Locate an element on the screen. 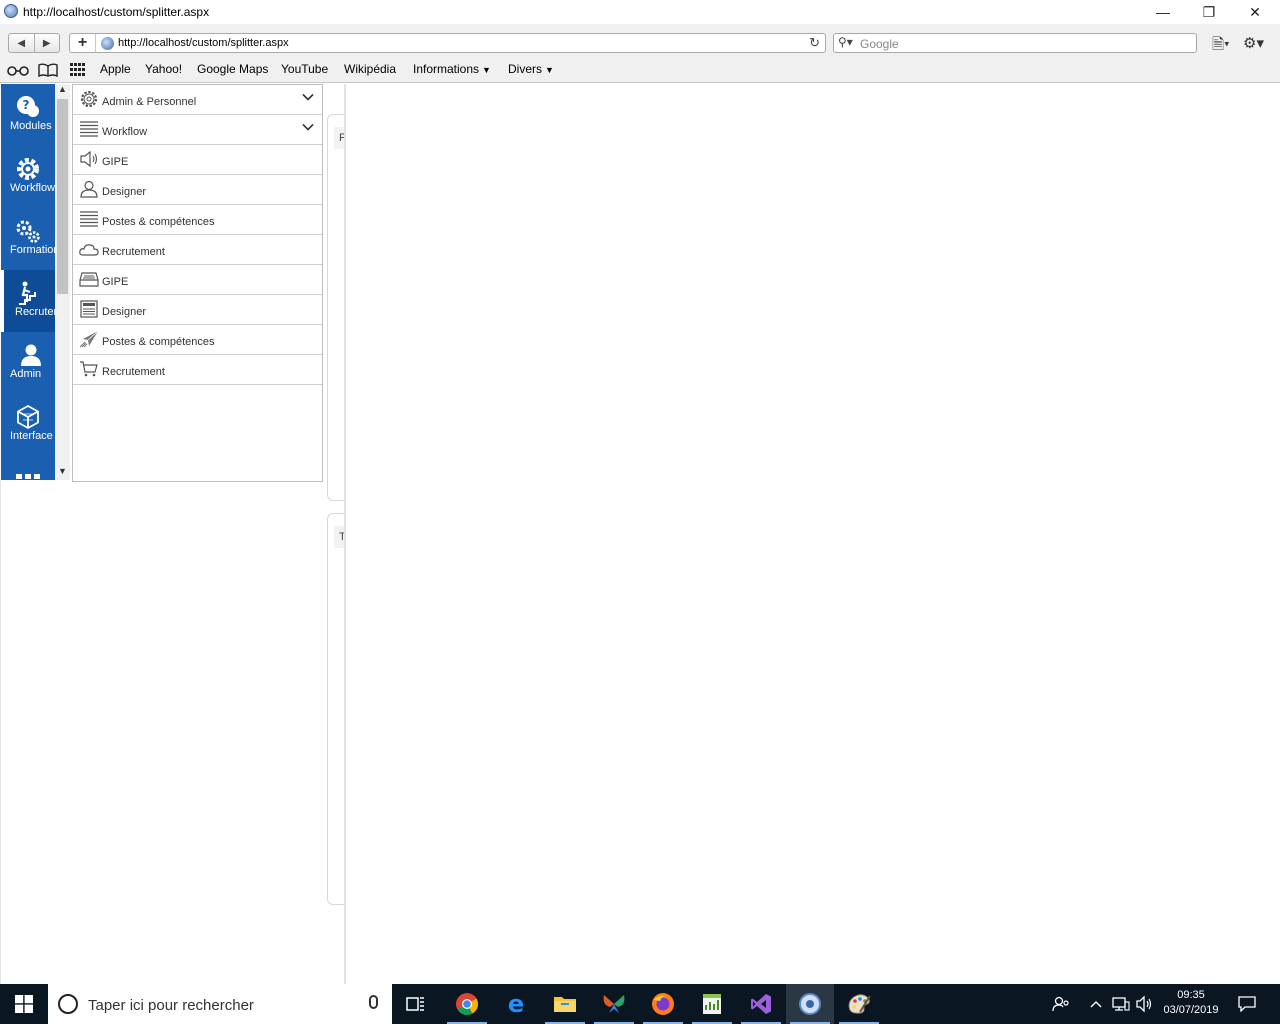 The width and height of the screenshot is (1280, 1024). scroll-thumb is located at coordinates (62, 196).